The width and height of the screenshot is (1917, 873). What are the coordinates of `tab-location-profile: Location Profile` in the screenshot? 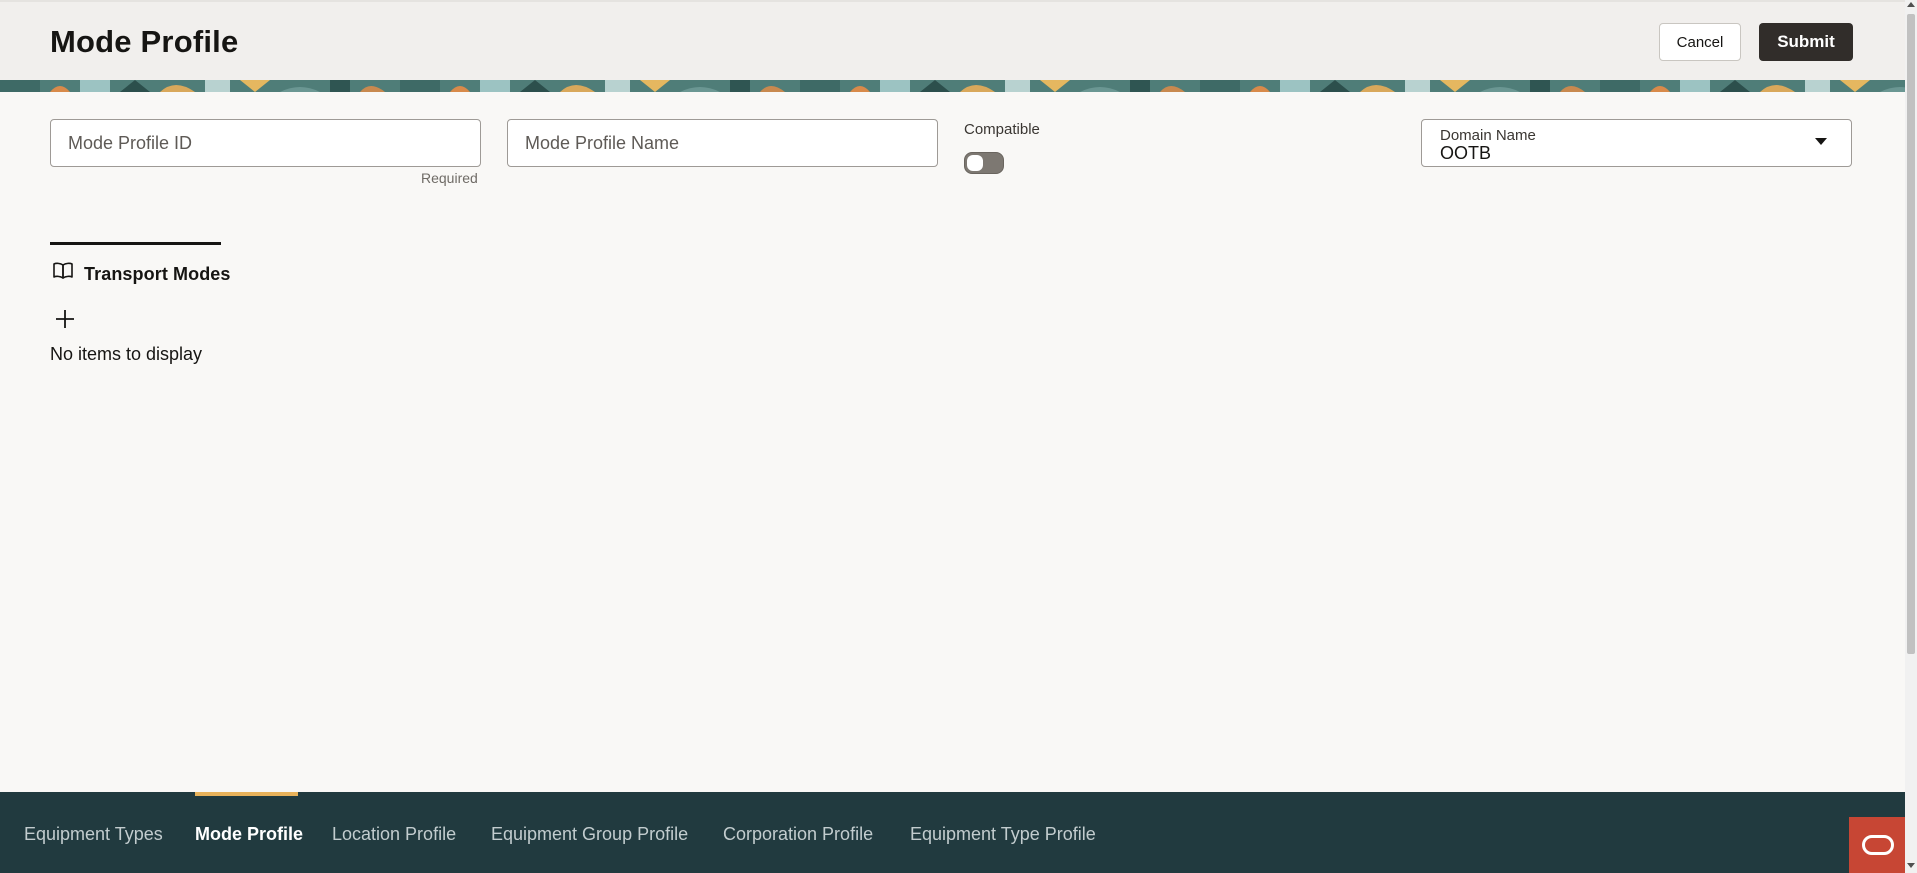 It's located at (394, 834).